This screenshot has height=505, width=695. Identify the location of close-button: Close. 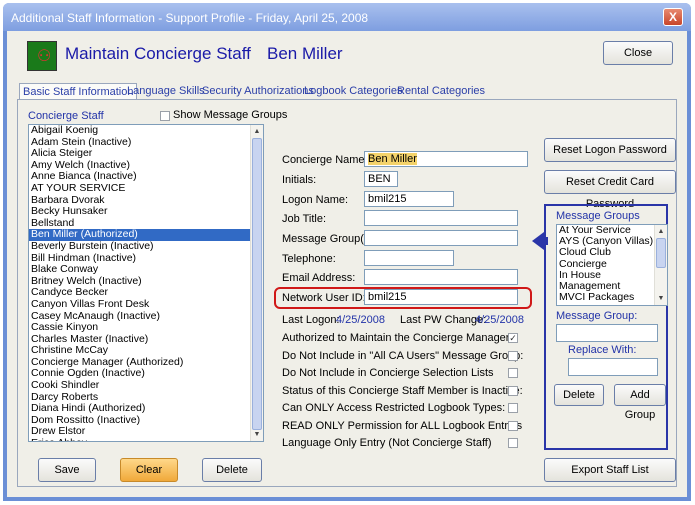
(638, 53).